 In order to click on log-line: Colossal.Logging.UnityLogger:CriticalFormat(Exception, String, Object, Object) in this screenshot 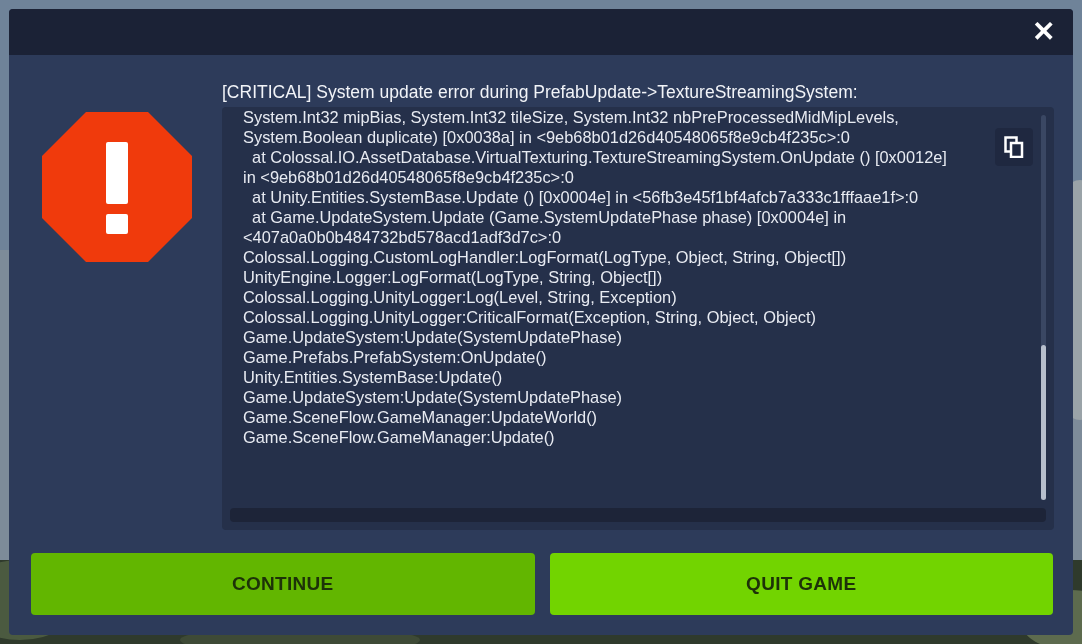, I will do `click(530, 317)`.